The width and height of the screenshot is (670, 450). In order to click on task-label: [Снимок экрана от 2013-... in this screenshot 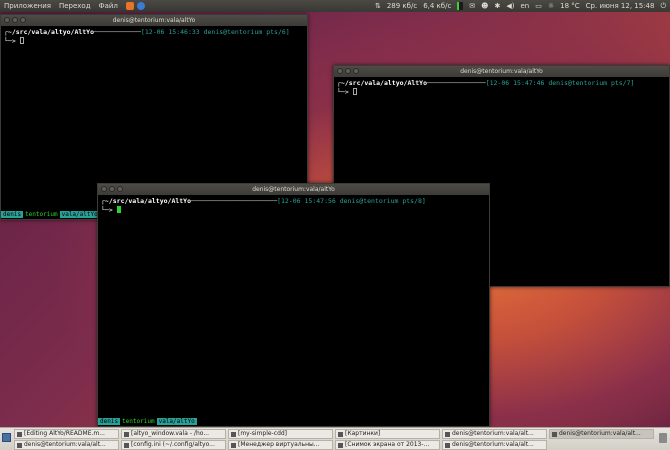, I will do `click(387, 444)`.